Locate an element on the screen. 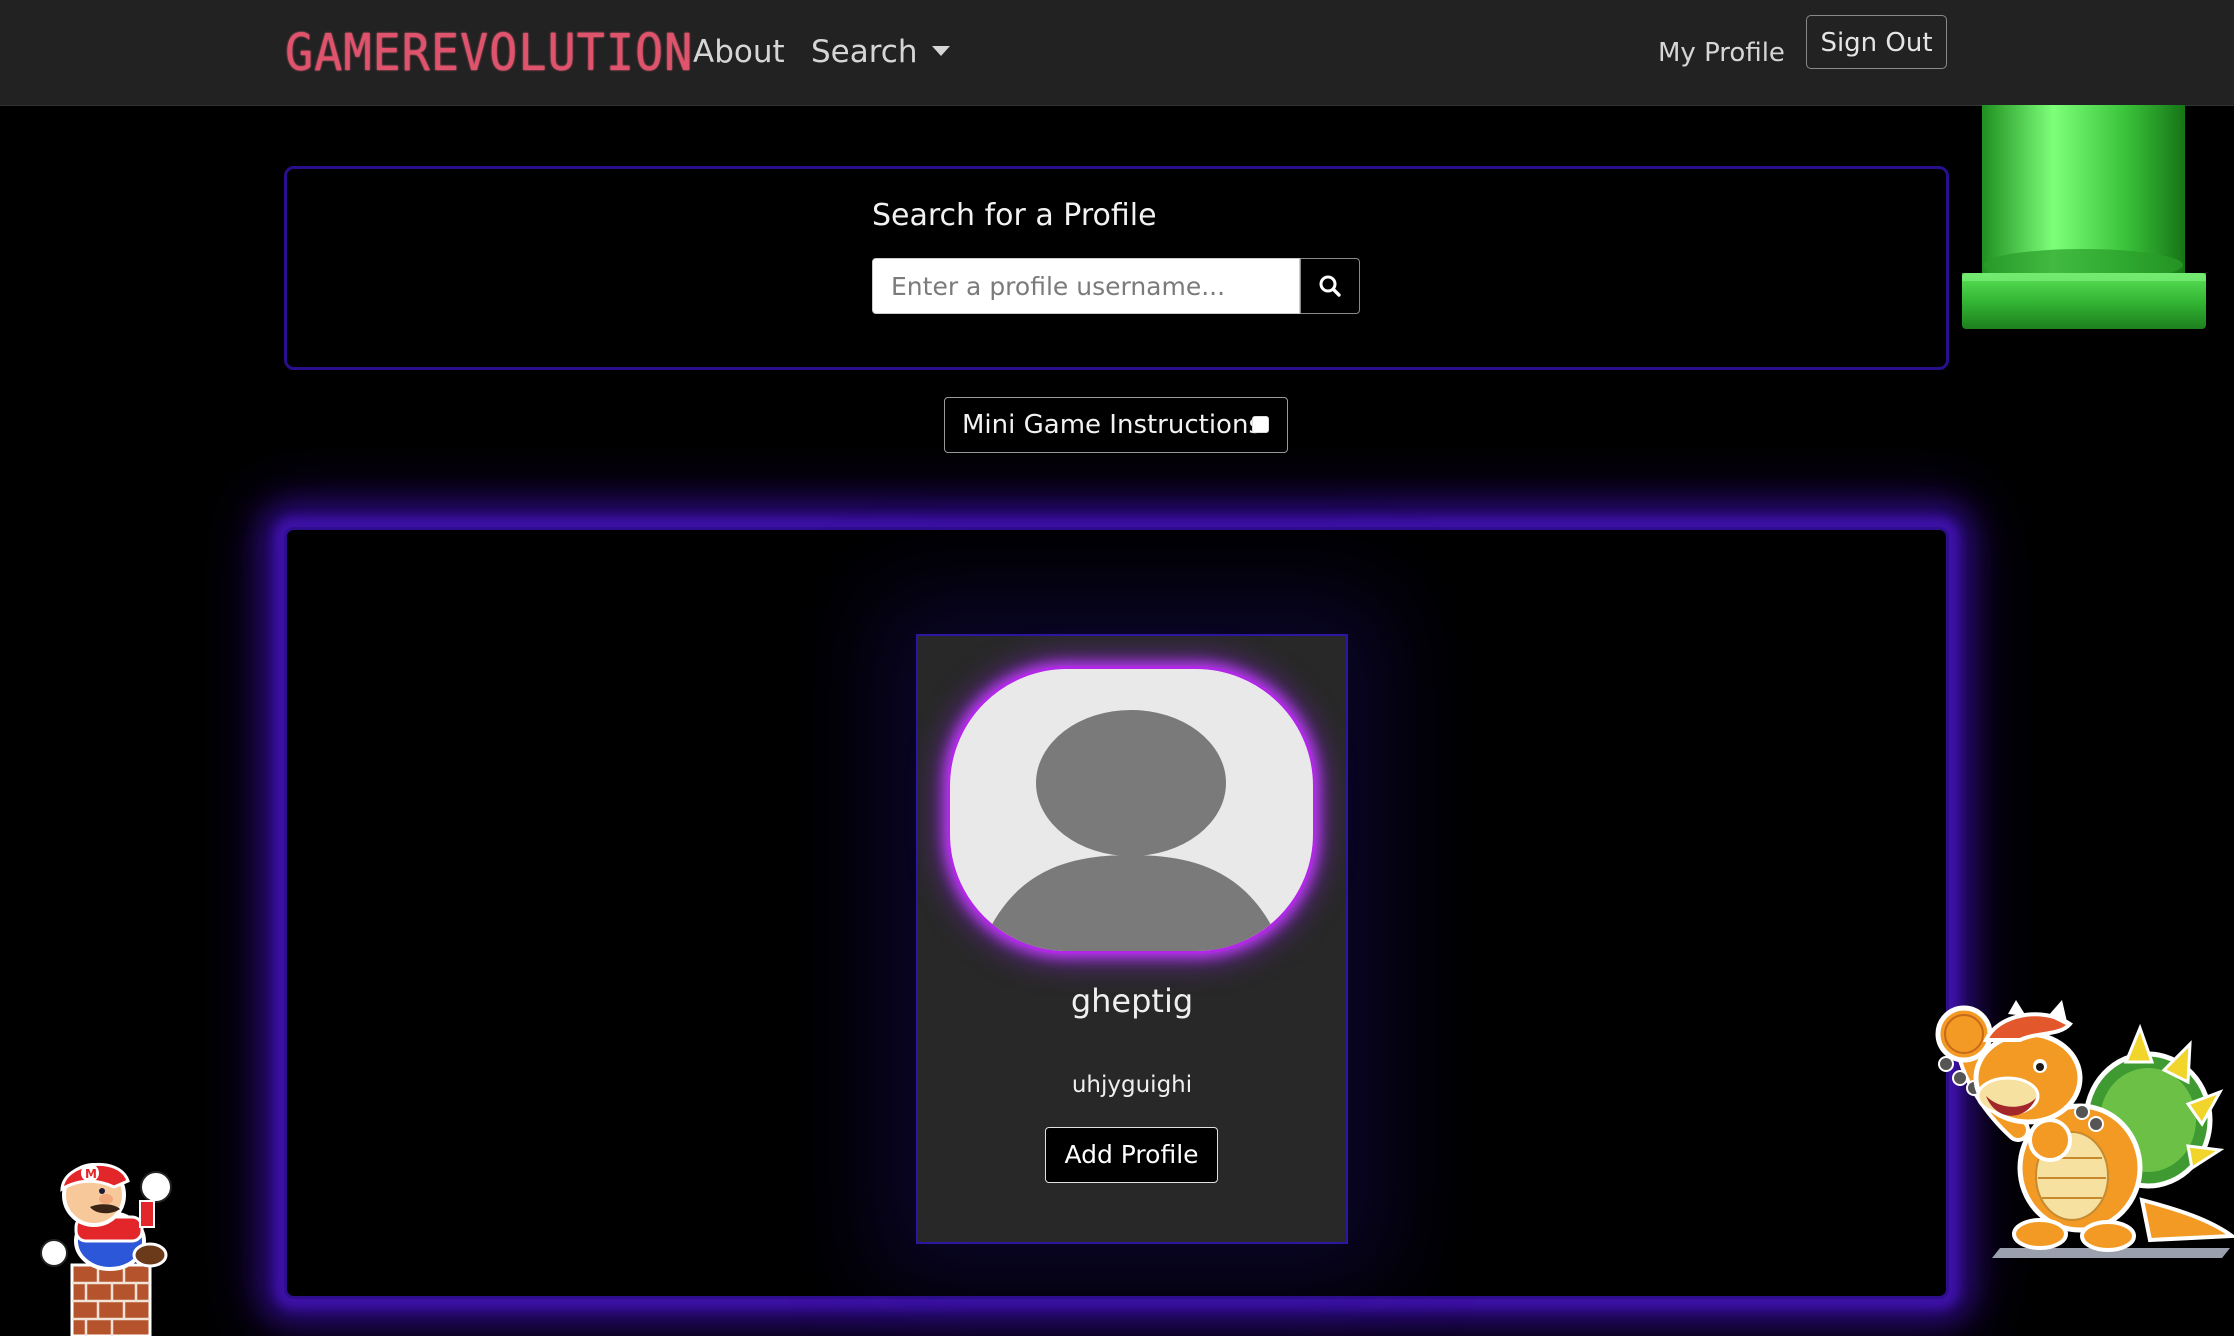 The width and height of the screenshot is (2234, 1336). mini-game-label: Mini Game Instructions is located at coordinates (1112, 425).